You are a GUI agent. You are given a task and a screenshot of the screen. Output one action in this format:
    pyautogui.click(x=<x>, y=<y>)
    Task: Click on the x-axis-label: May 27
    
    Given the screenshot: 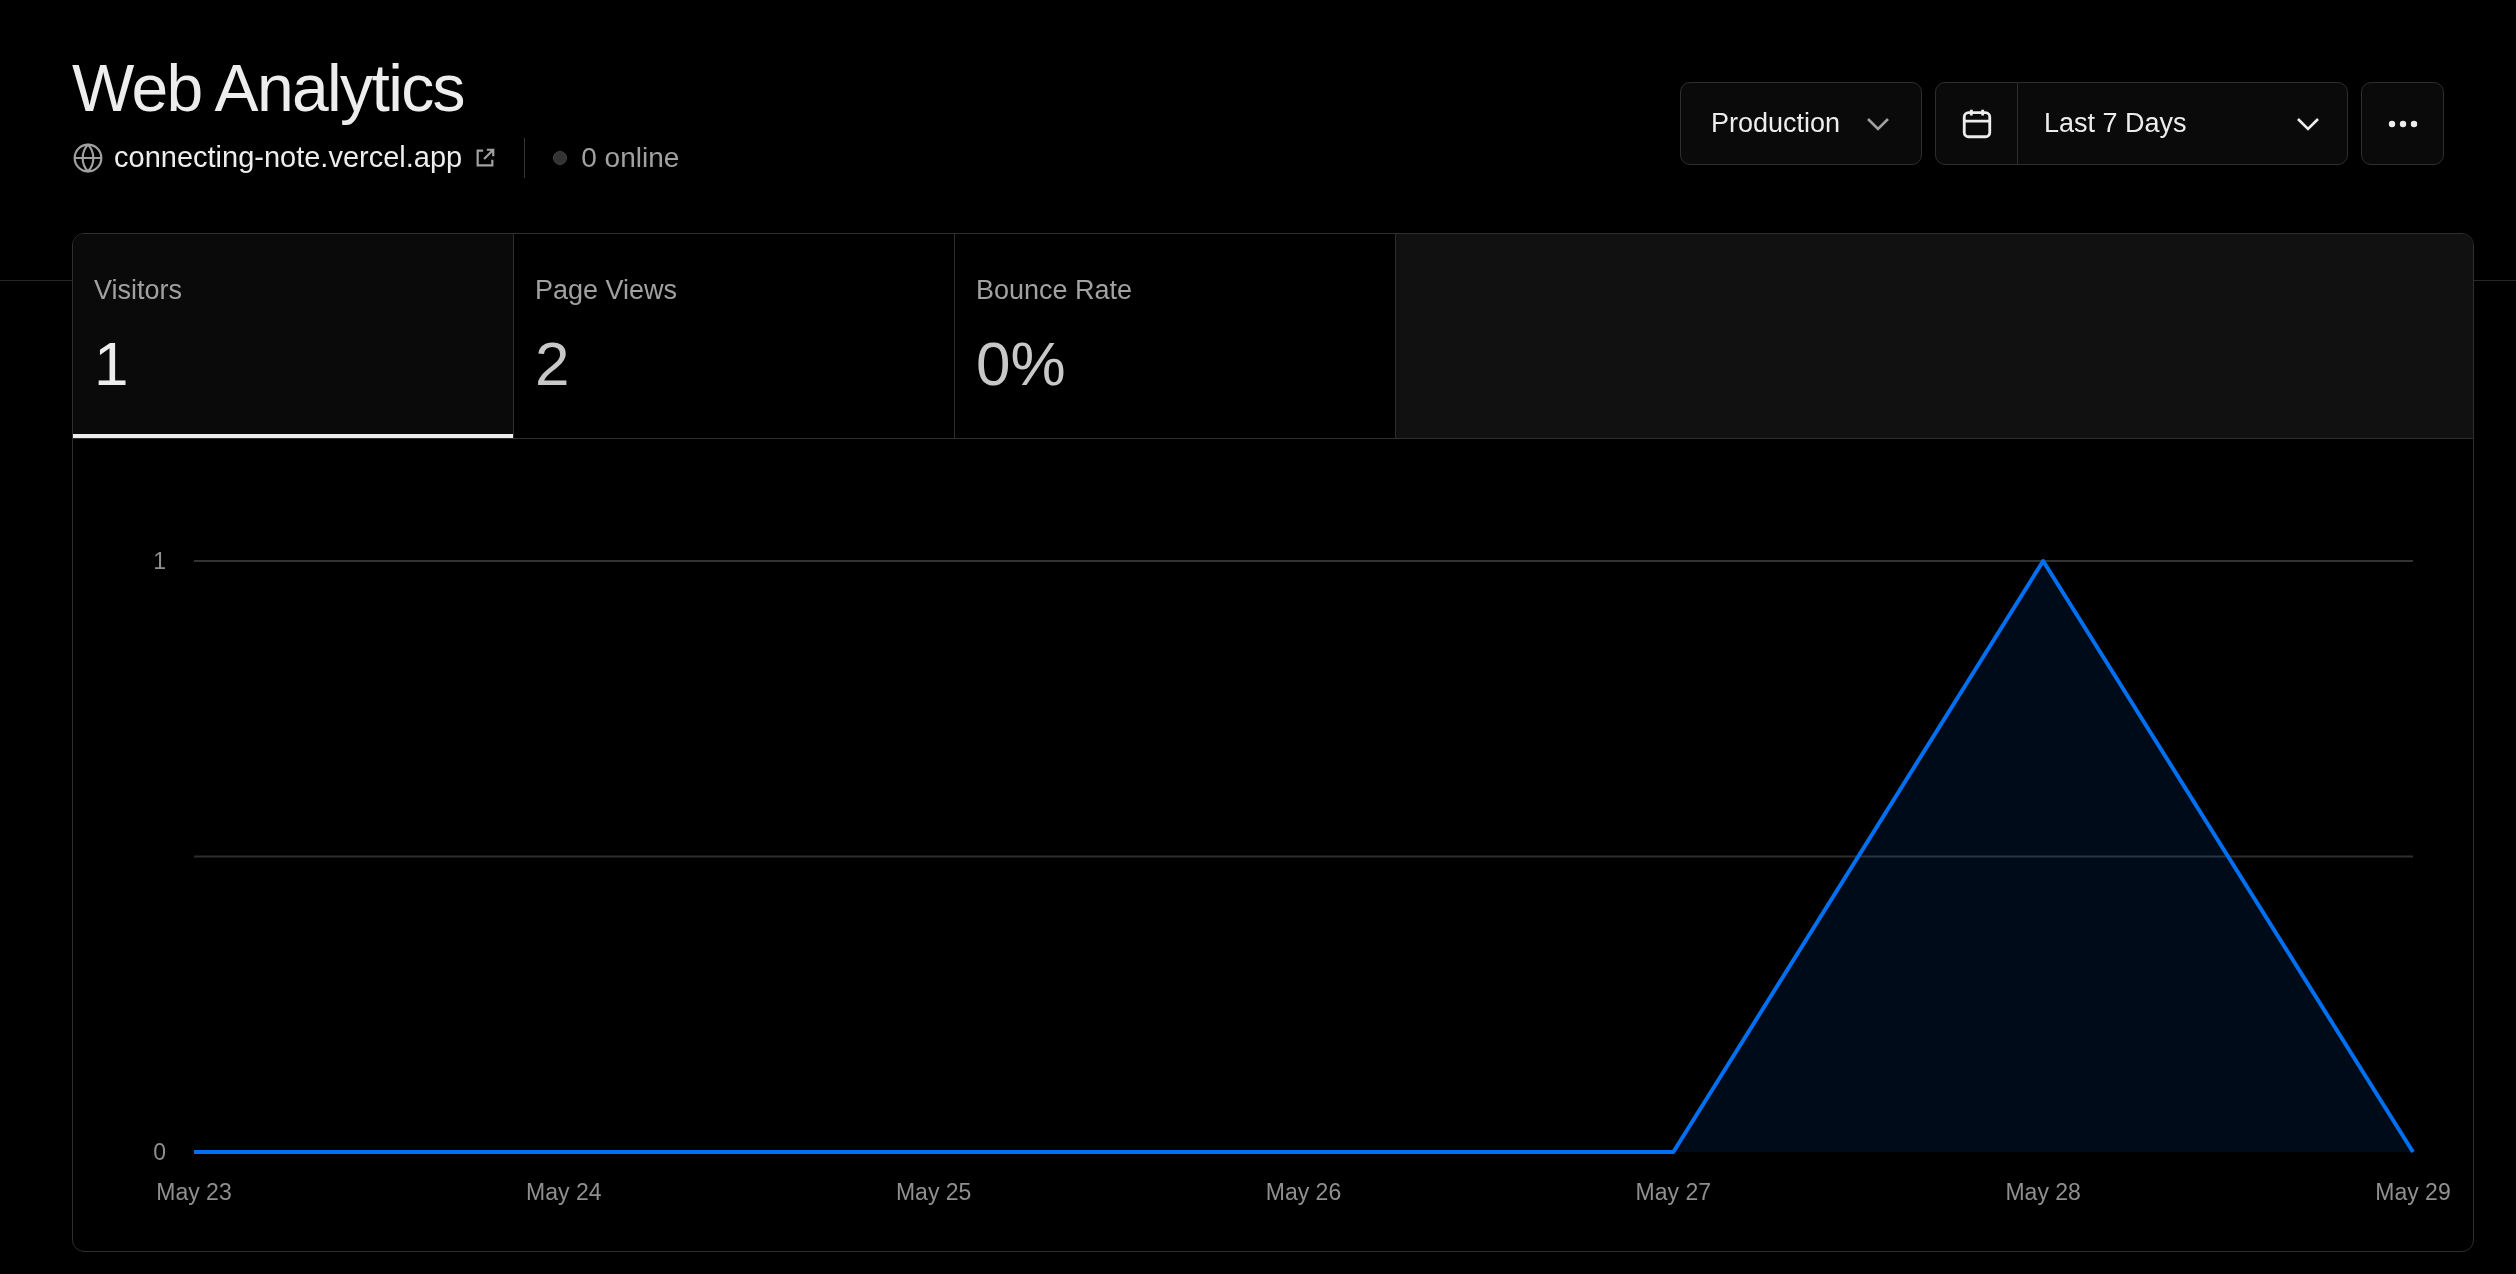 What is the action you would take?
    pyautogui.click(x=1673, y=1192)
    